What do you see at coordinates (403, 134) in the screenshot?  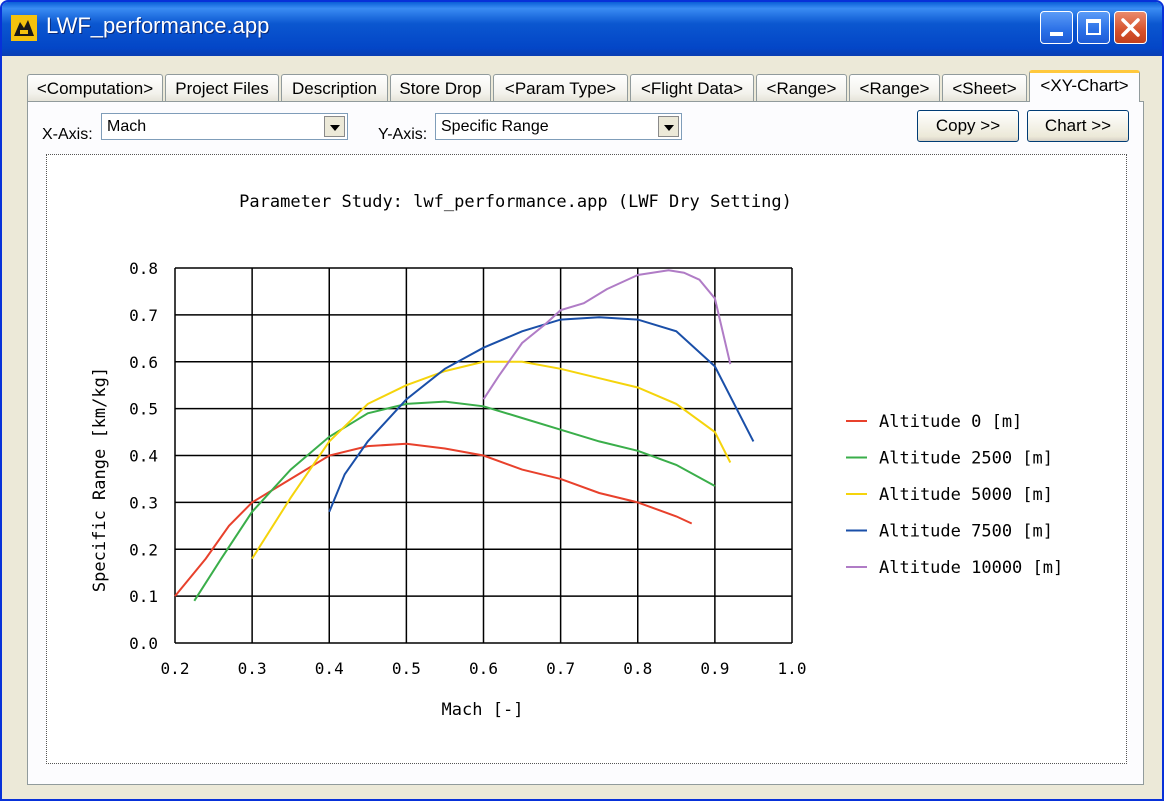 I see `y-axis-label: Y-Axis:` at bounding box center [403, 134].